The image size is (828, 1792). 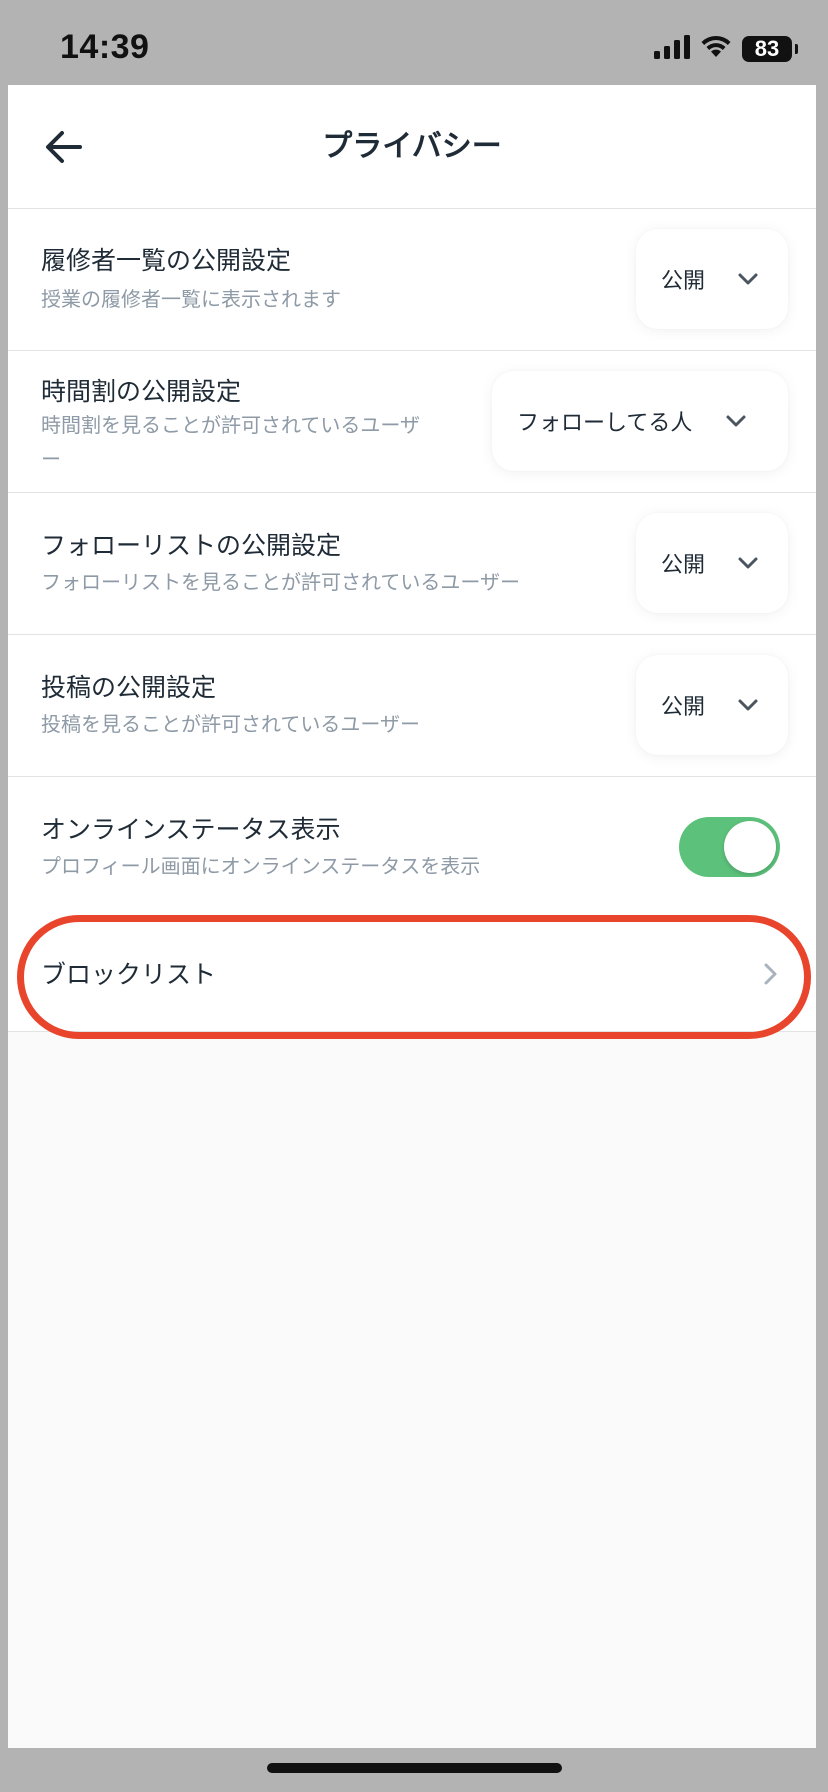 I want to click on timetable-description-line2: ー, so click(x=51, y=459).